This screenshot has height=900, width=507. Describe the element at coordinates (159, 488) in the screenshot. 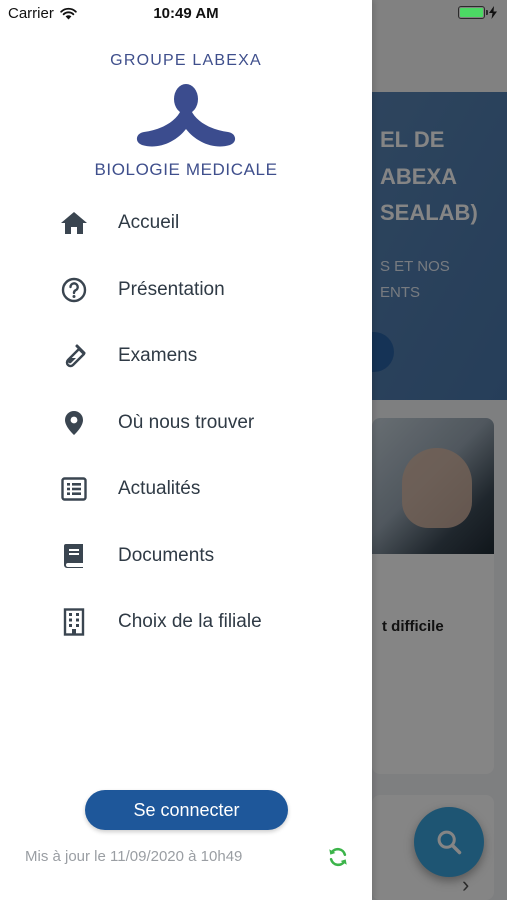

I see `menu-item-label: Actualités` at that location.